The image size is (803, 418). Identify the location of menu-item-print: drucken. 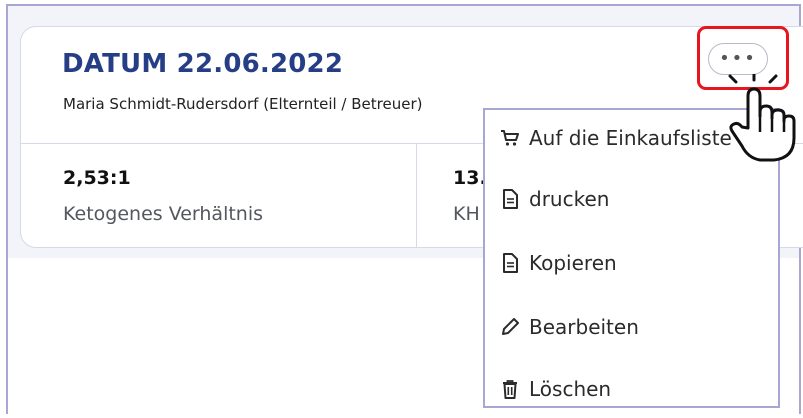
(554, 199).